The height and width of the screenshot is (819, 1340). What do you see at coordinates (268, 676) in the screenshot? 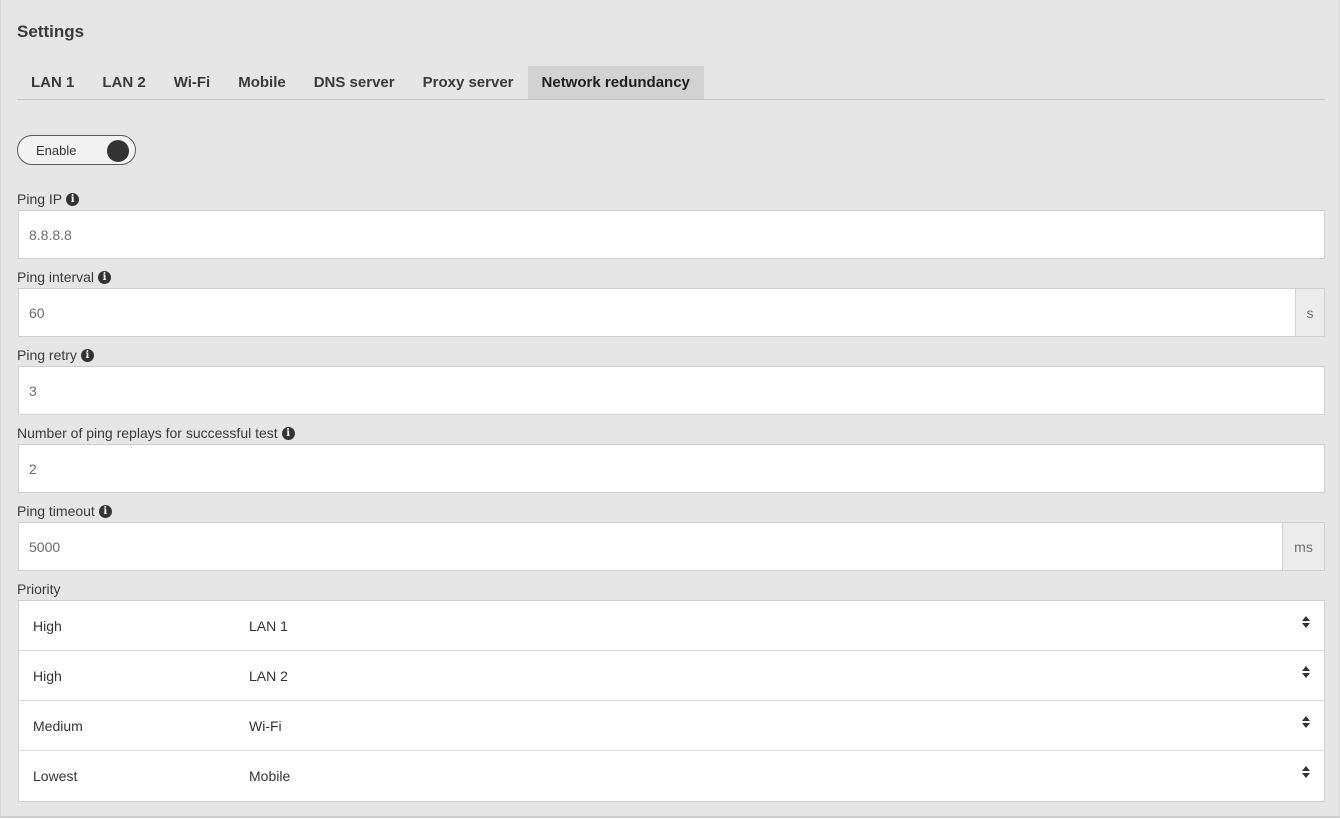
I see `priority-interface: LAN 2` at bounding box center [268, 676].